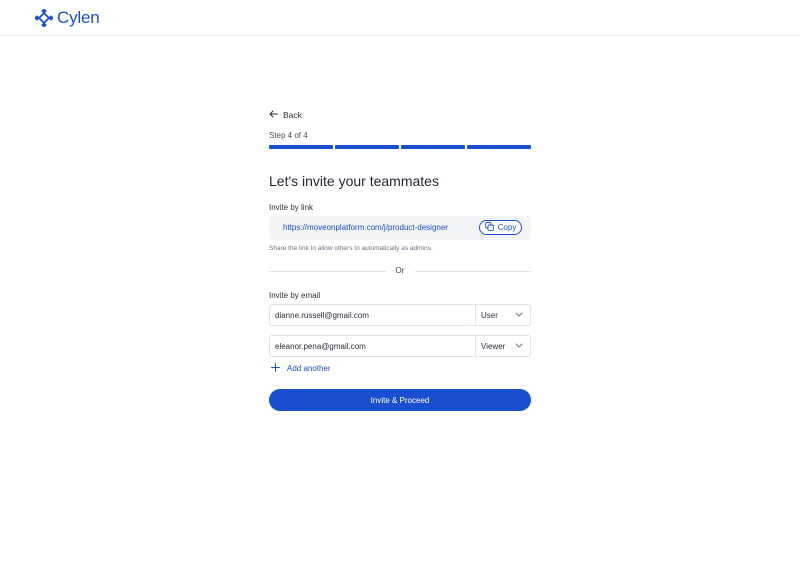 This screenshot has width=800, height=569. I want to click on back-label: Back, so click(292, 115).